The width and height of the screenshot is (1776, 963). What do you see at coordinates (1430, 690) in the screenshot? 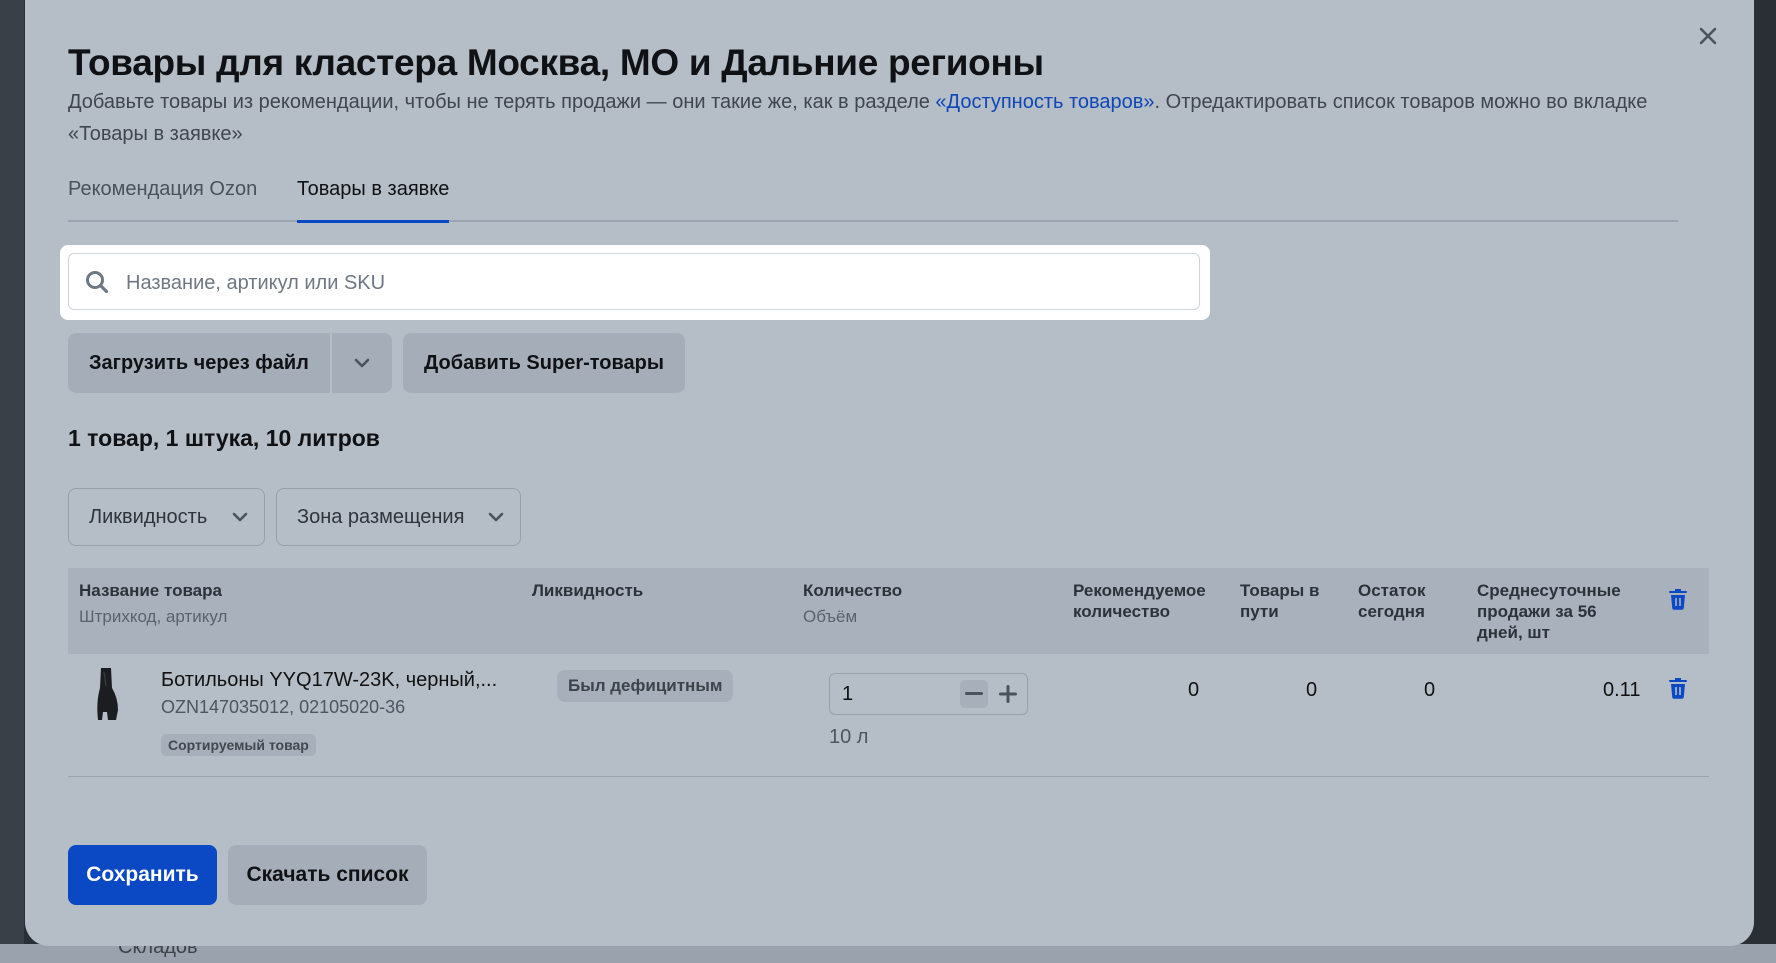
I see `stock-today-qty: 0` at bounding box center [1430, 690].